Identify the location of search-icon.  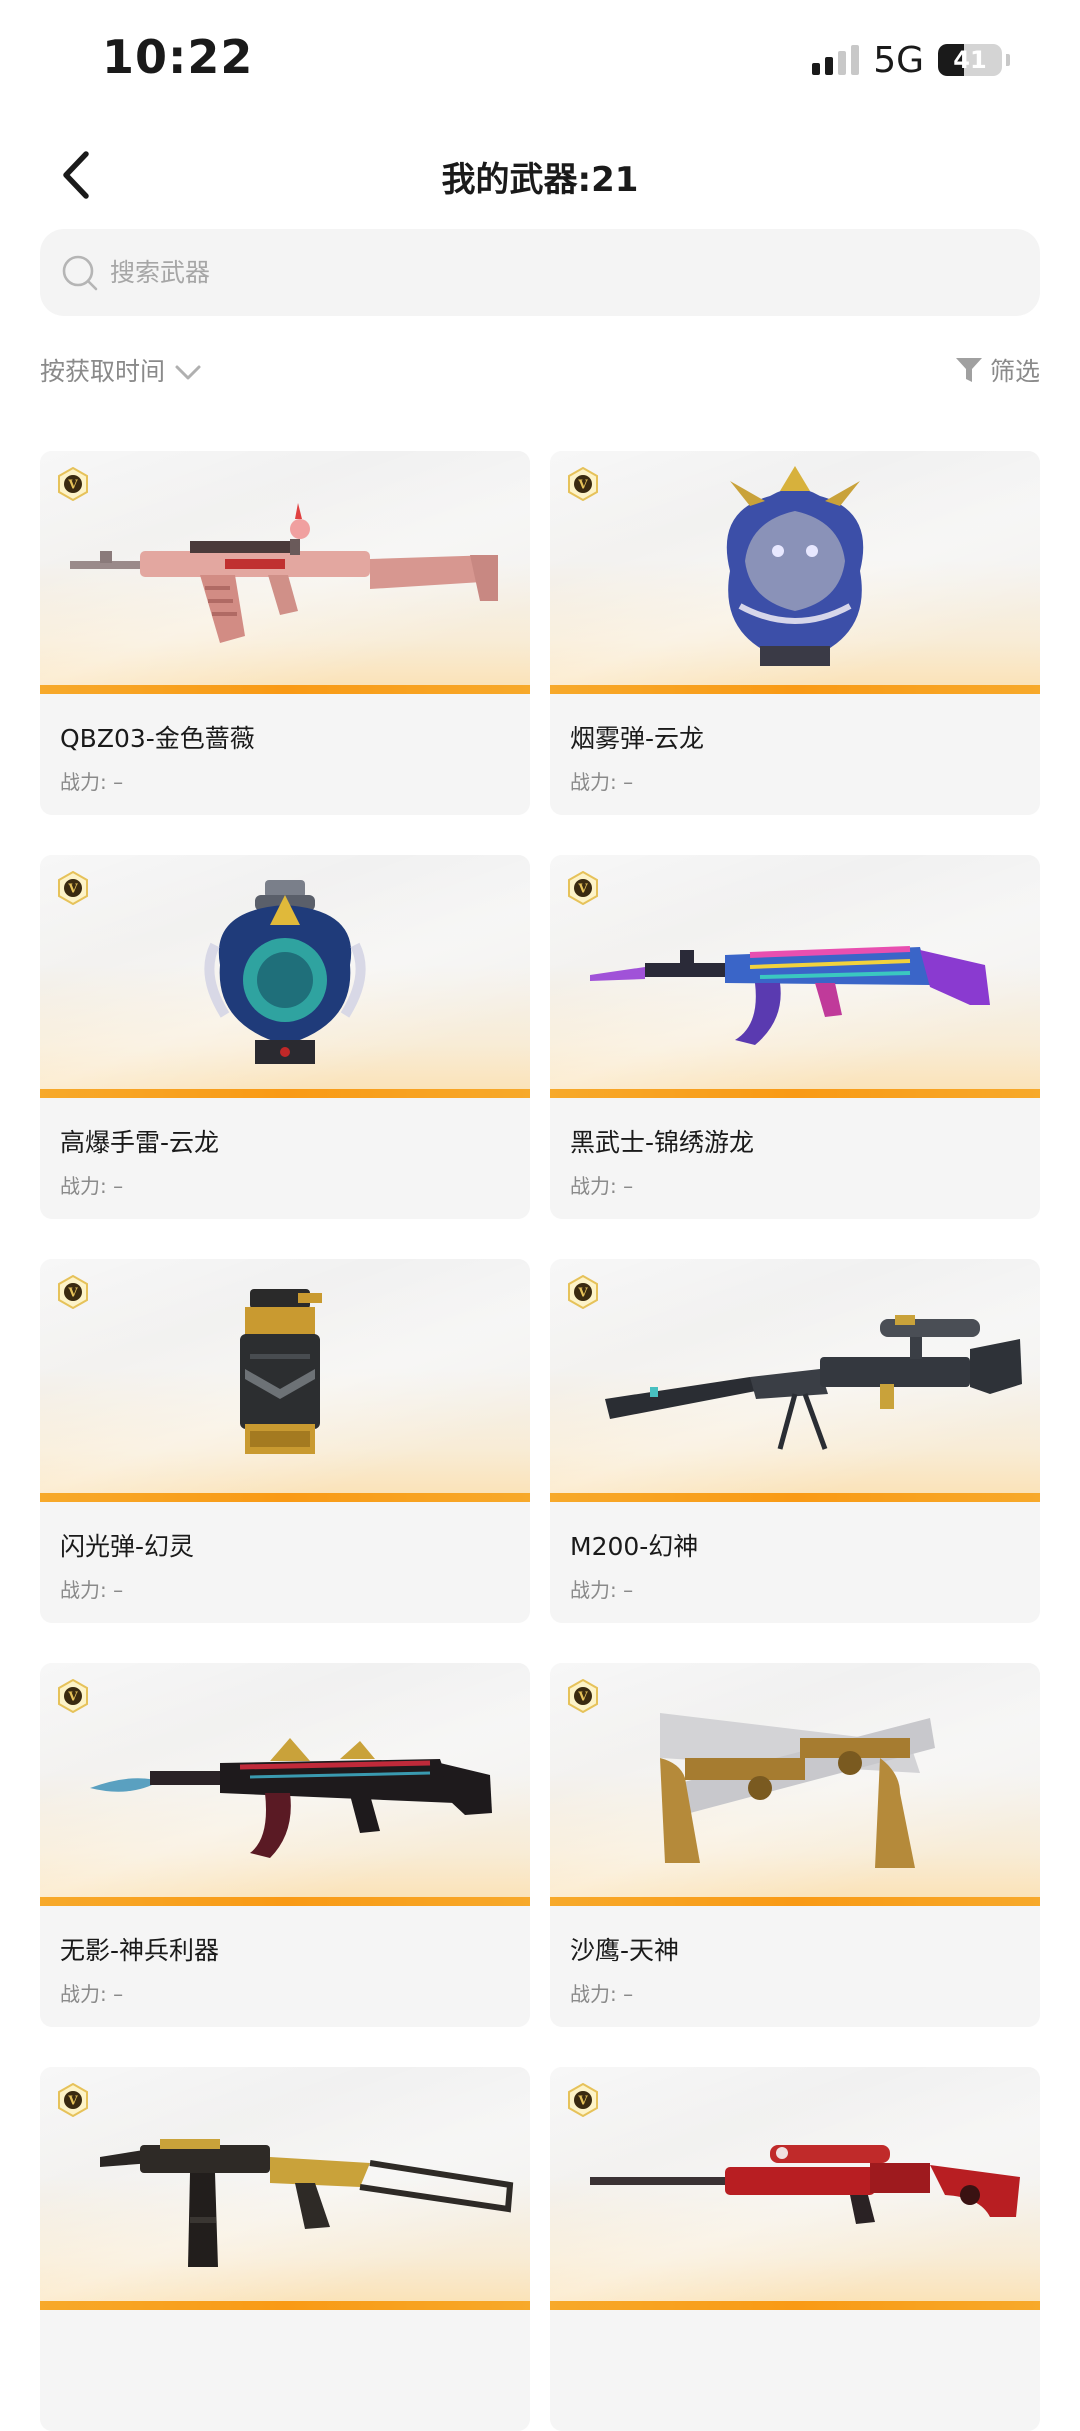
(80, 272).